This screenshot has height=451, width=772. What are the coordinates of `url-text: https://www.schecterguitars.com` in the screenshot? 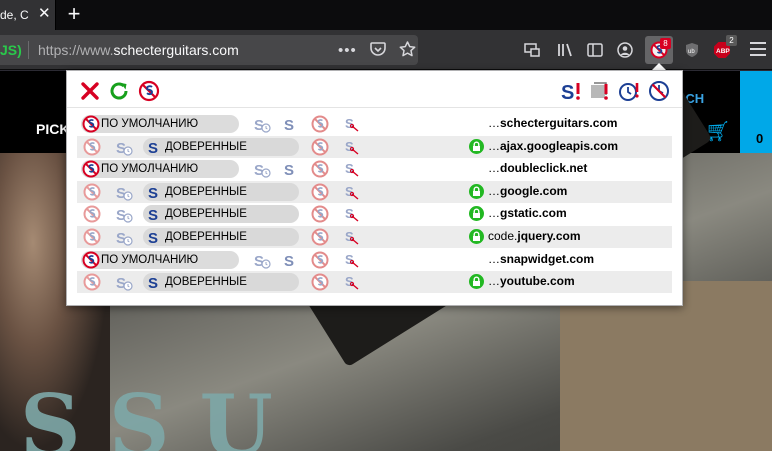 It's located at (138, 50).